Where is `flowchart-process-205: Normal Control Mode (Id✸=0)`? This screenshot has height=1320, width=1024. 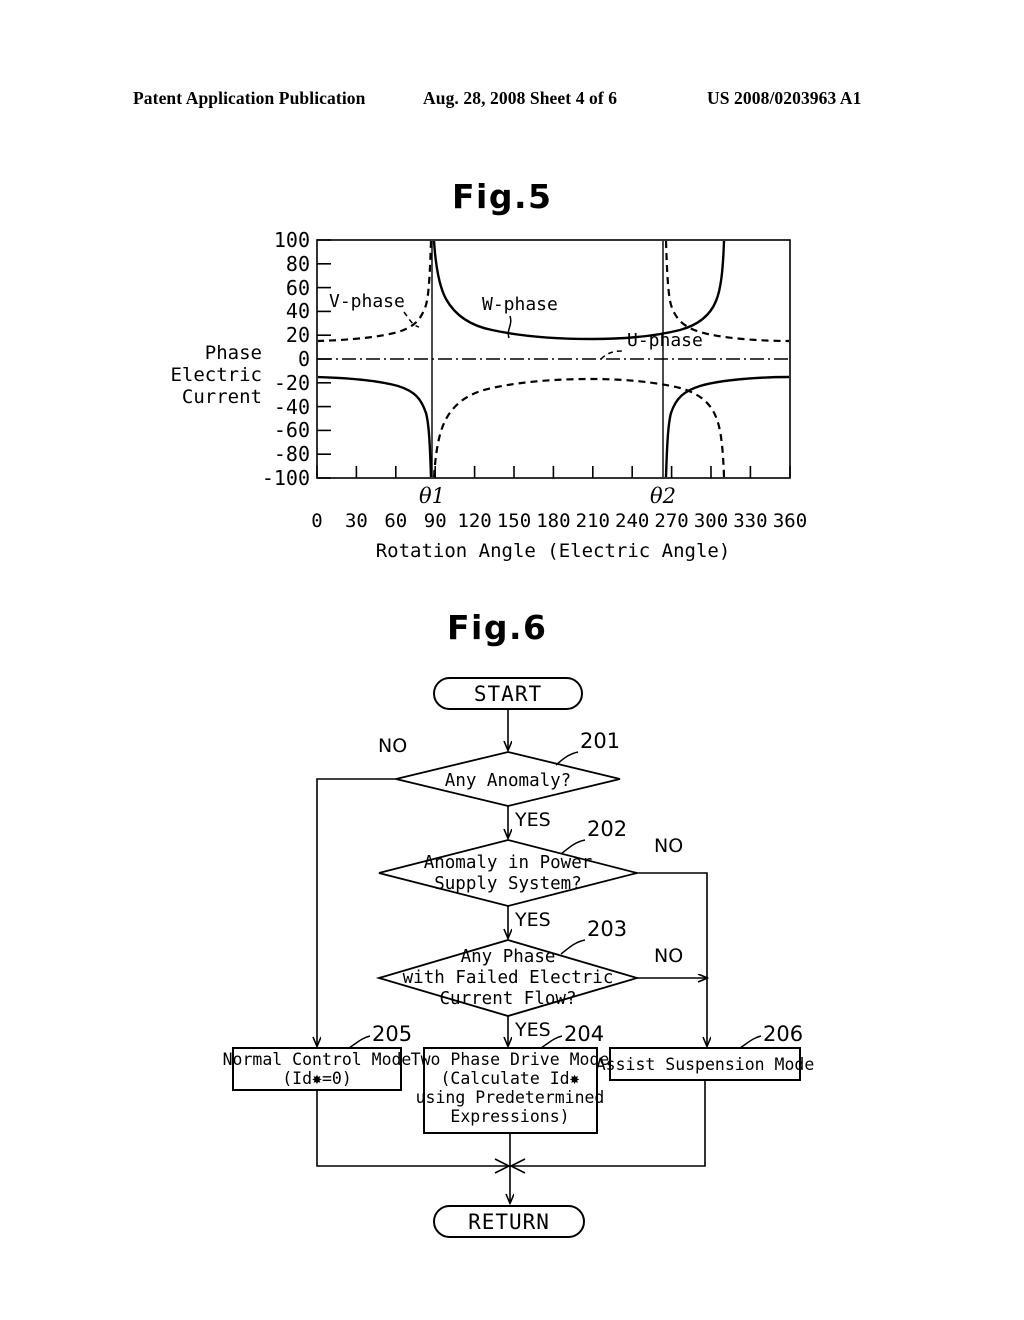 flowchart-process-205: Normal Control Mode (Id✸=0) is located at coordinates (317, 1069).